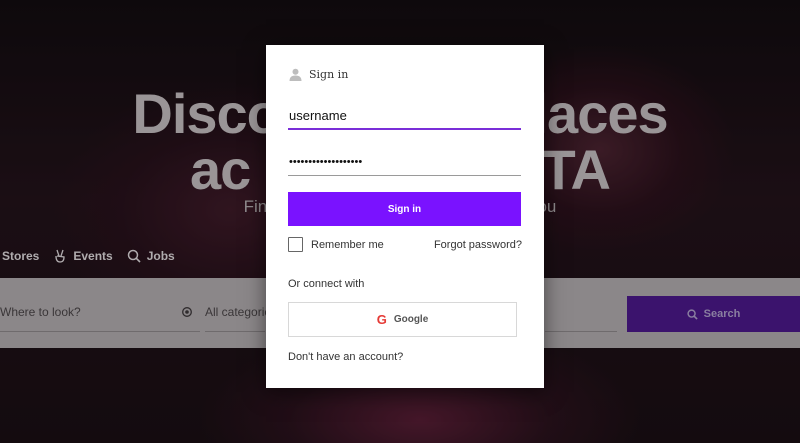 The image size is (800, 443). What do you see at coordinates (134, 256) in the screenshot?
I see `job-search-icon` at bounding box center [134, 256].